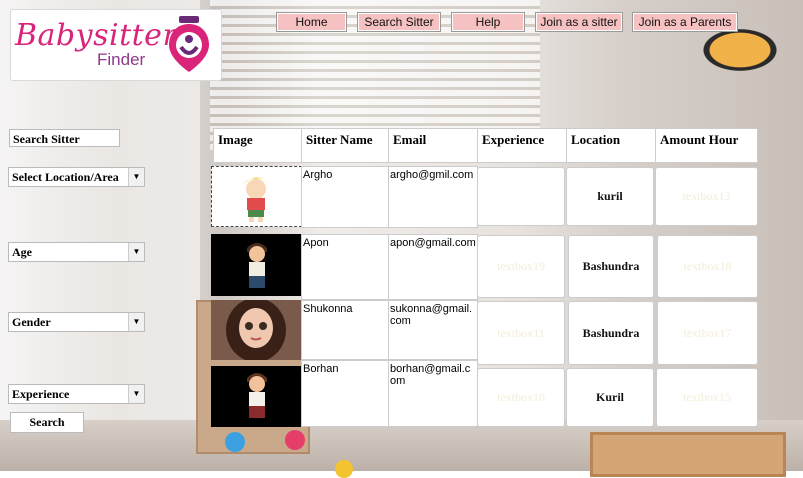  What do you see at coordinates (521, 333) in the screenshot?
I see `experience-box: textbox11` at bounding box center [521, 333].